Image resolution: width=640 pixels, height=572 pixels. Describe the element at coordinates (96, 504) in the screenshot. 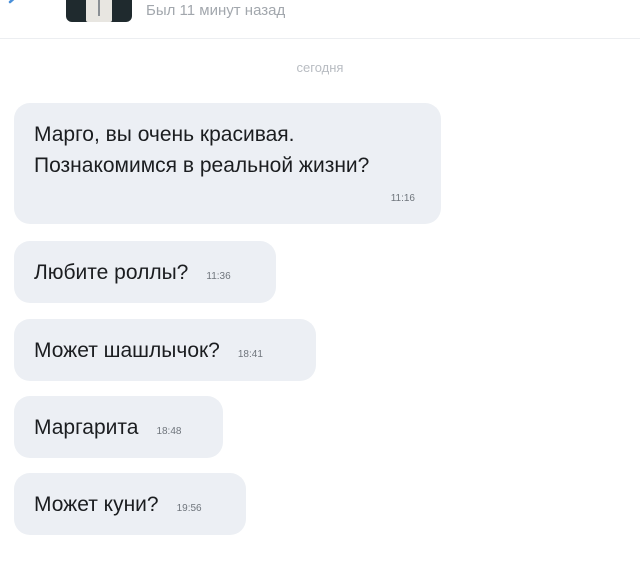

I see `message-text: Может куни?` at that location.